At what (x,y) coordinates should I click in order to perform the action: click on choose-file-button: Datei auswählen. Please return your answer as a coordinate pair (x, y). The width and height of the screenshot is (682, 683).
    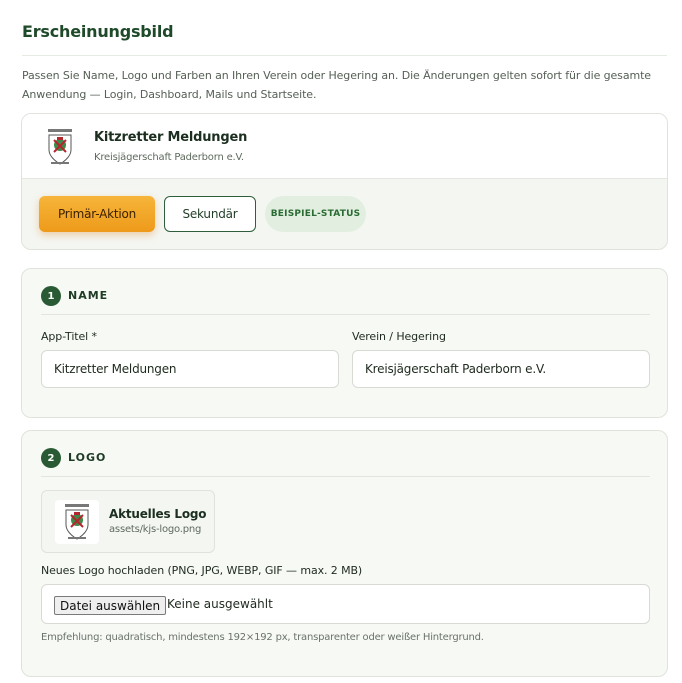
    Looking at the image, I should click on (110, 605).